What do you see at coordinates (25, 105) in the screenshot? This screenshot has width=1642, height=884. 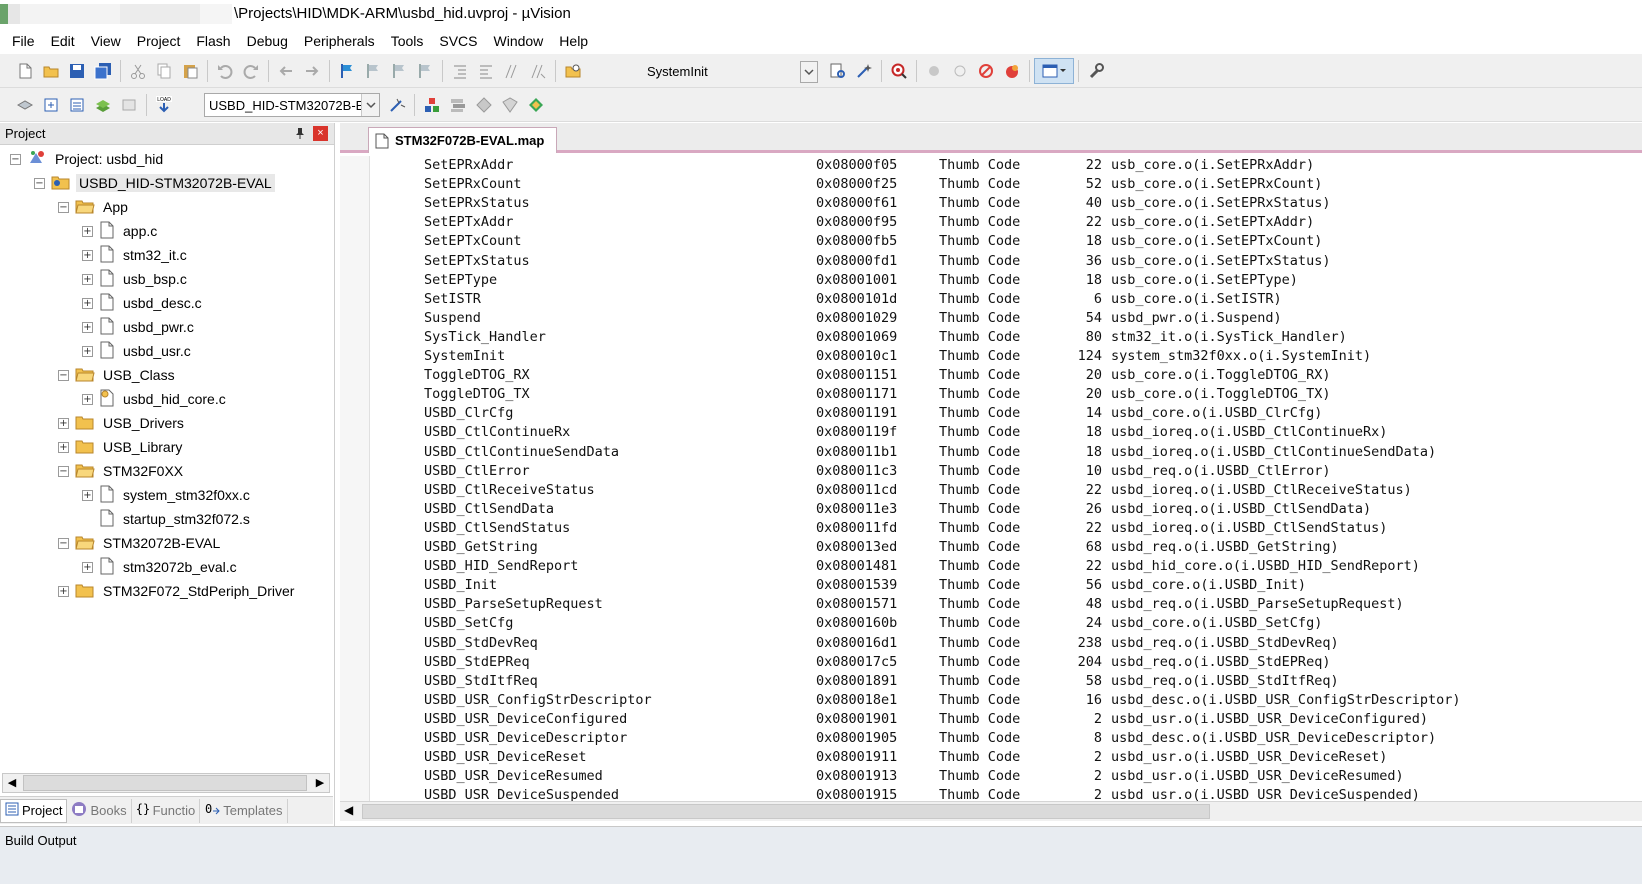 I see `translate-button` at bounding box center [25, 105].